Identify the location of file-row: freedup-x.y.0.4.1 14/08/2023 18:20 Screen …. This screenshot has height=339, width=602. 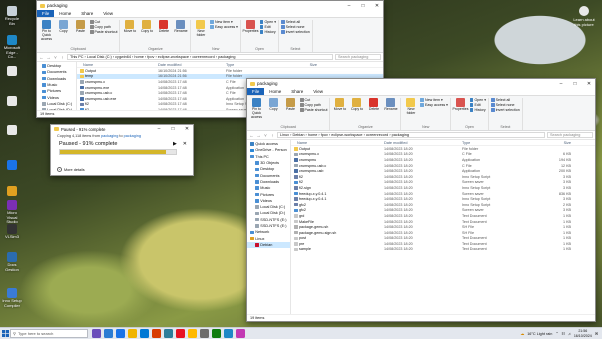
(443, 194).